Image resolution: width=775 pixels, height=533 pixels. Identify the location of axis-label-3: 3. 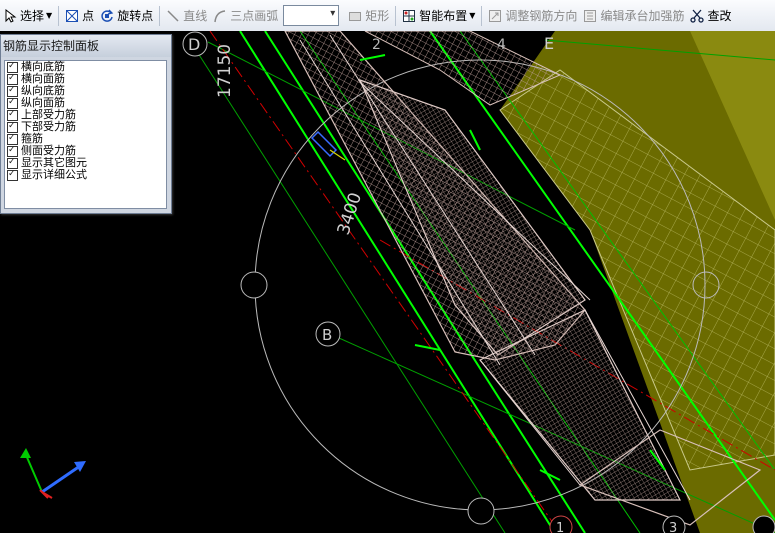
(673, 527).